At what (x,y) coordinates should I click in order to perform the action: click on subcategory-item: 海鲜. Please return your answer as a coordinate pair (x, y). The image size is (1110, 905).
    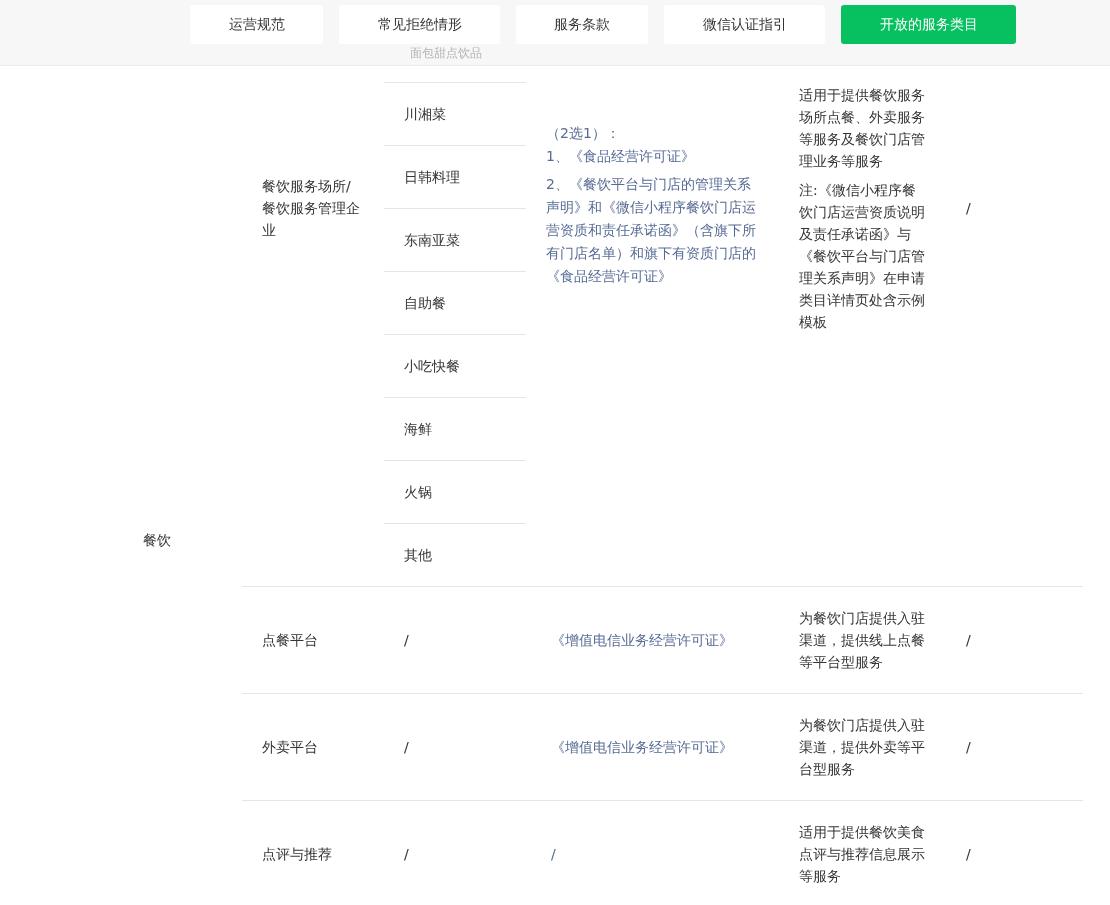
    Looking at the image, I should click on (455, 428).